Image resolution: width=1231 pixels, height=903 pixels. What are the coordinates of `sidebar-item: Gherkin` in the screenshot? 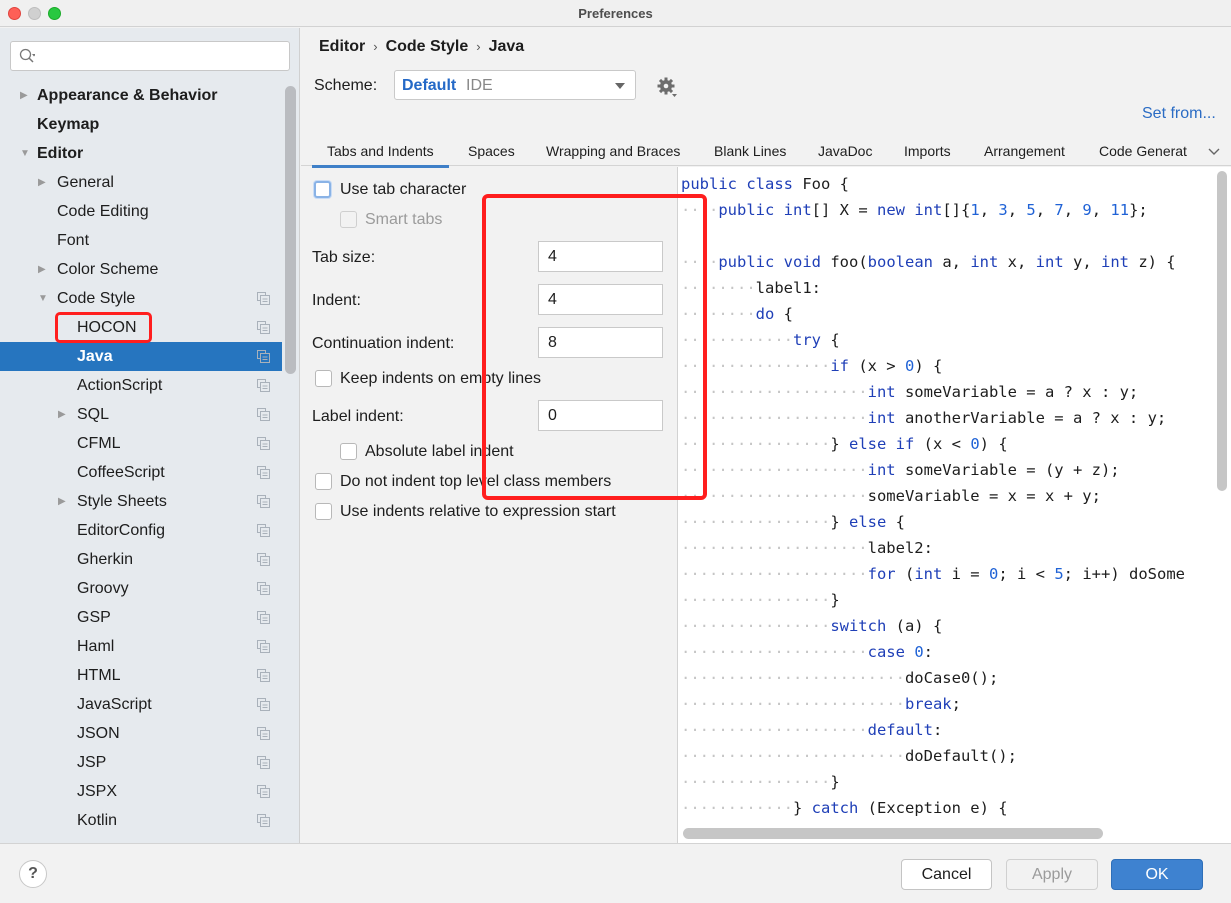 It's located at (141, 559).